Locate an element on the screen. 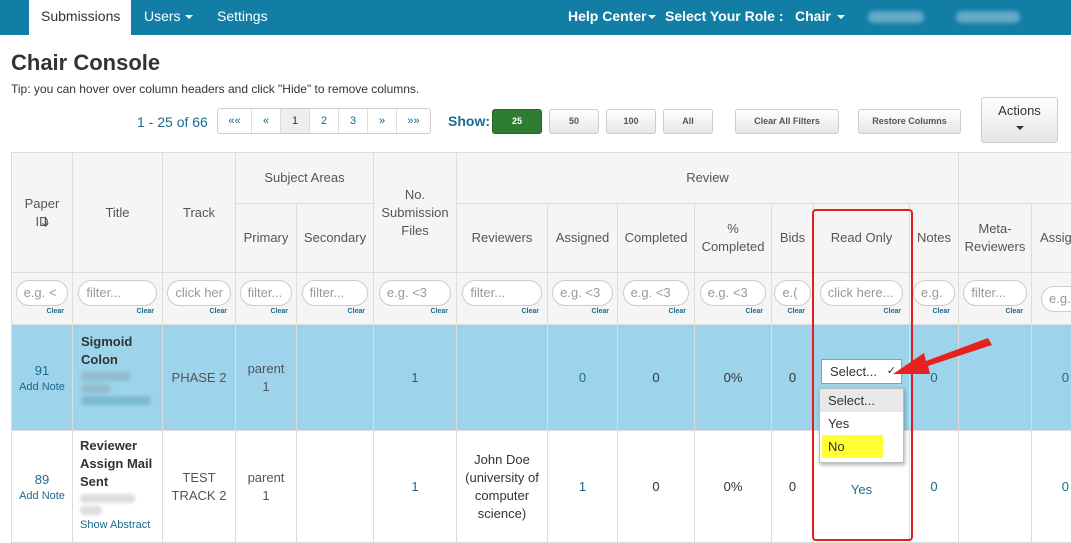 This screenshot has height=543, width=1071. header-track: Track is located at coordinates (199, 212).